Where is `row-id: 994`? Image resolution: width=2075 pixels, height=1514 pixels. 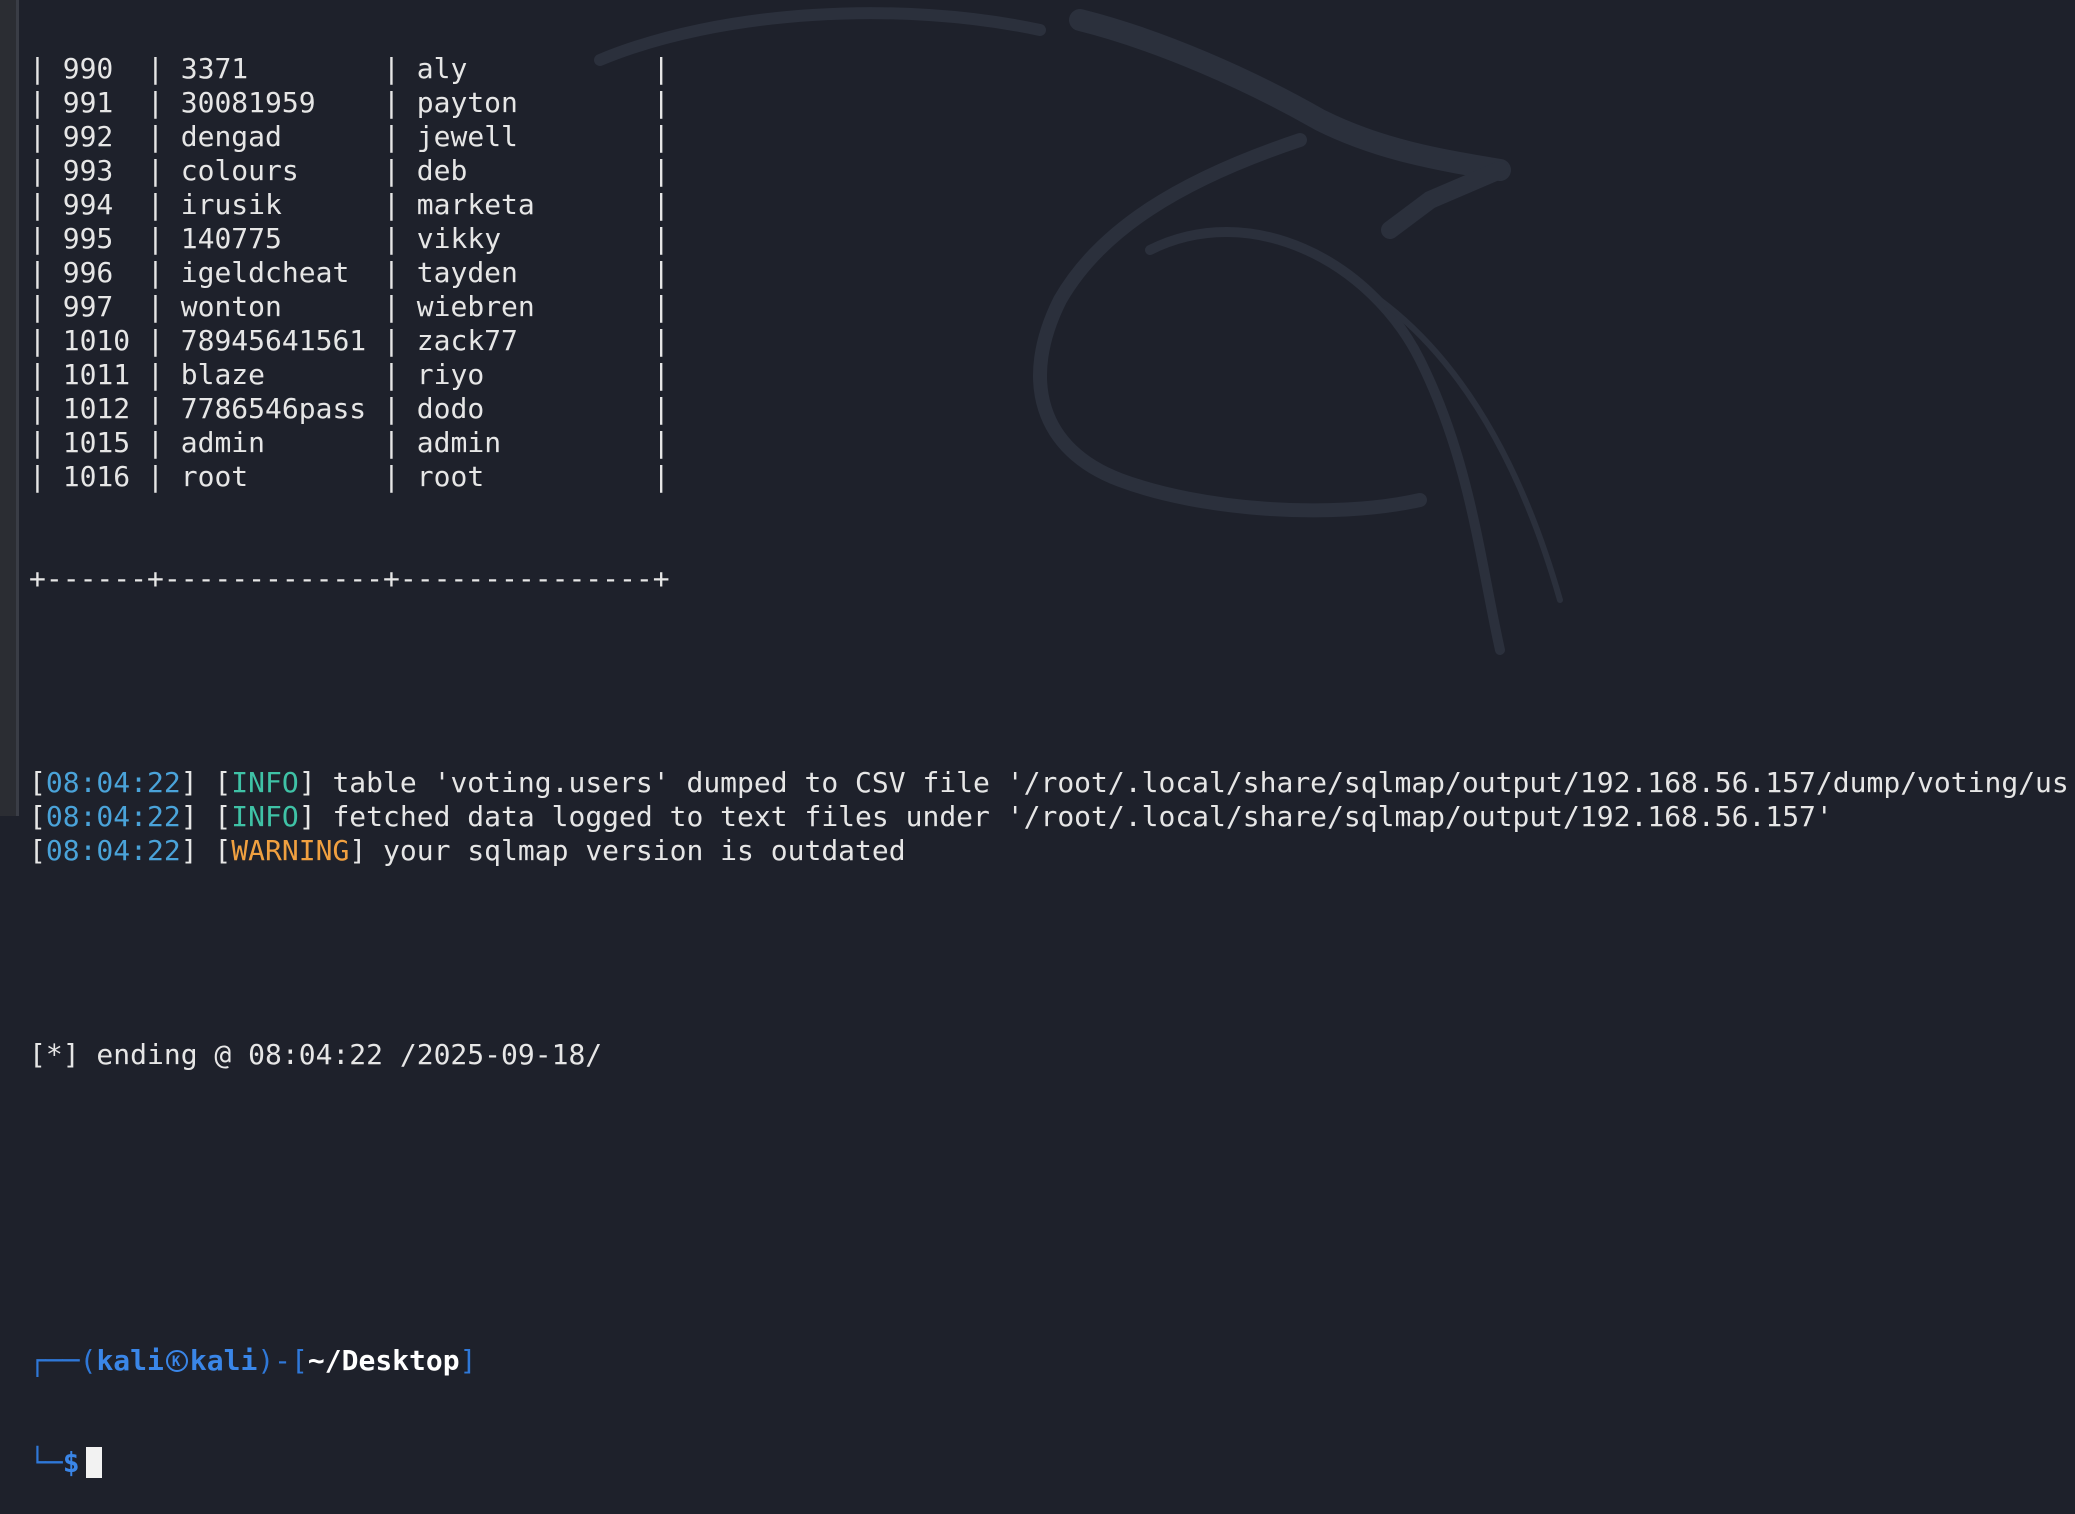 row-id: 994 is located at coordinates (88, 204).